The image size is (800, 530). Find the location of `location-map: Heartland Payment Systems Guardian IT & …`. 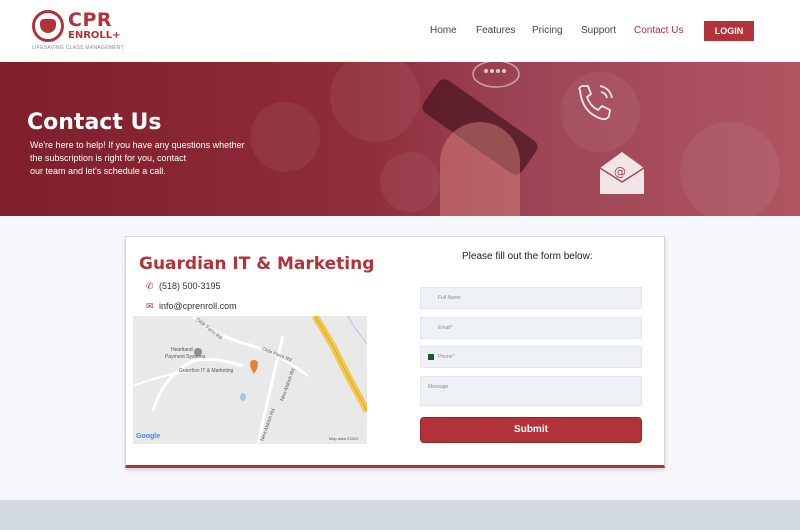

location-map: Heartland Payment Systems Guardian IT & … is located at coordinates (250, 380).